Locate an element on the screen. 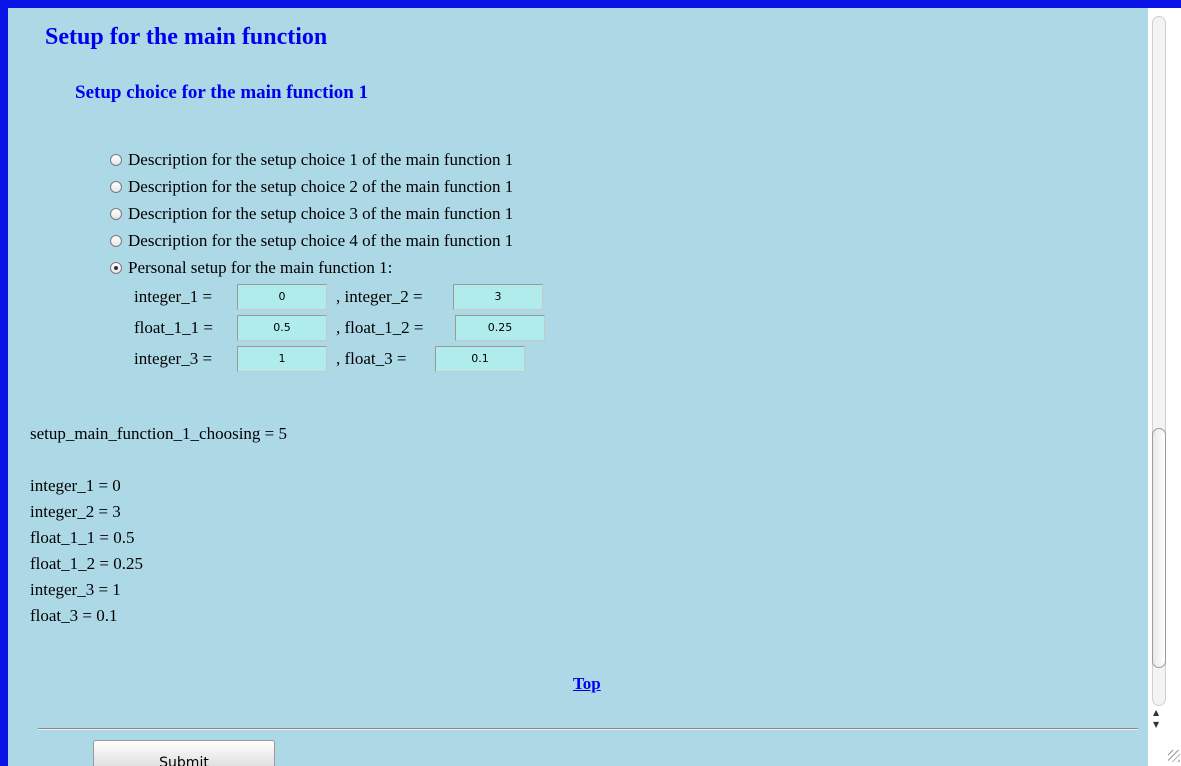 This screenshot has height=766, width=1181. integer-1-input: 0 is located at coordinates (282, 297).